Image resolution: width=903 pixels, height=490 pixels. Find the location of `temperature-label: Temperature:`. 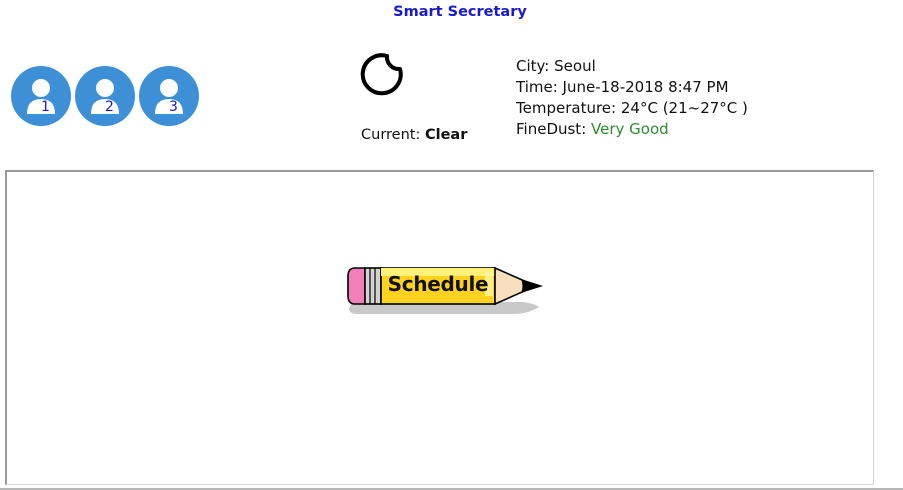

temperature-label: Temperature: is located at coordinates (566, 108).